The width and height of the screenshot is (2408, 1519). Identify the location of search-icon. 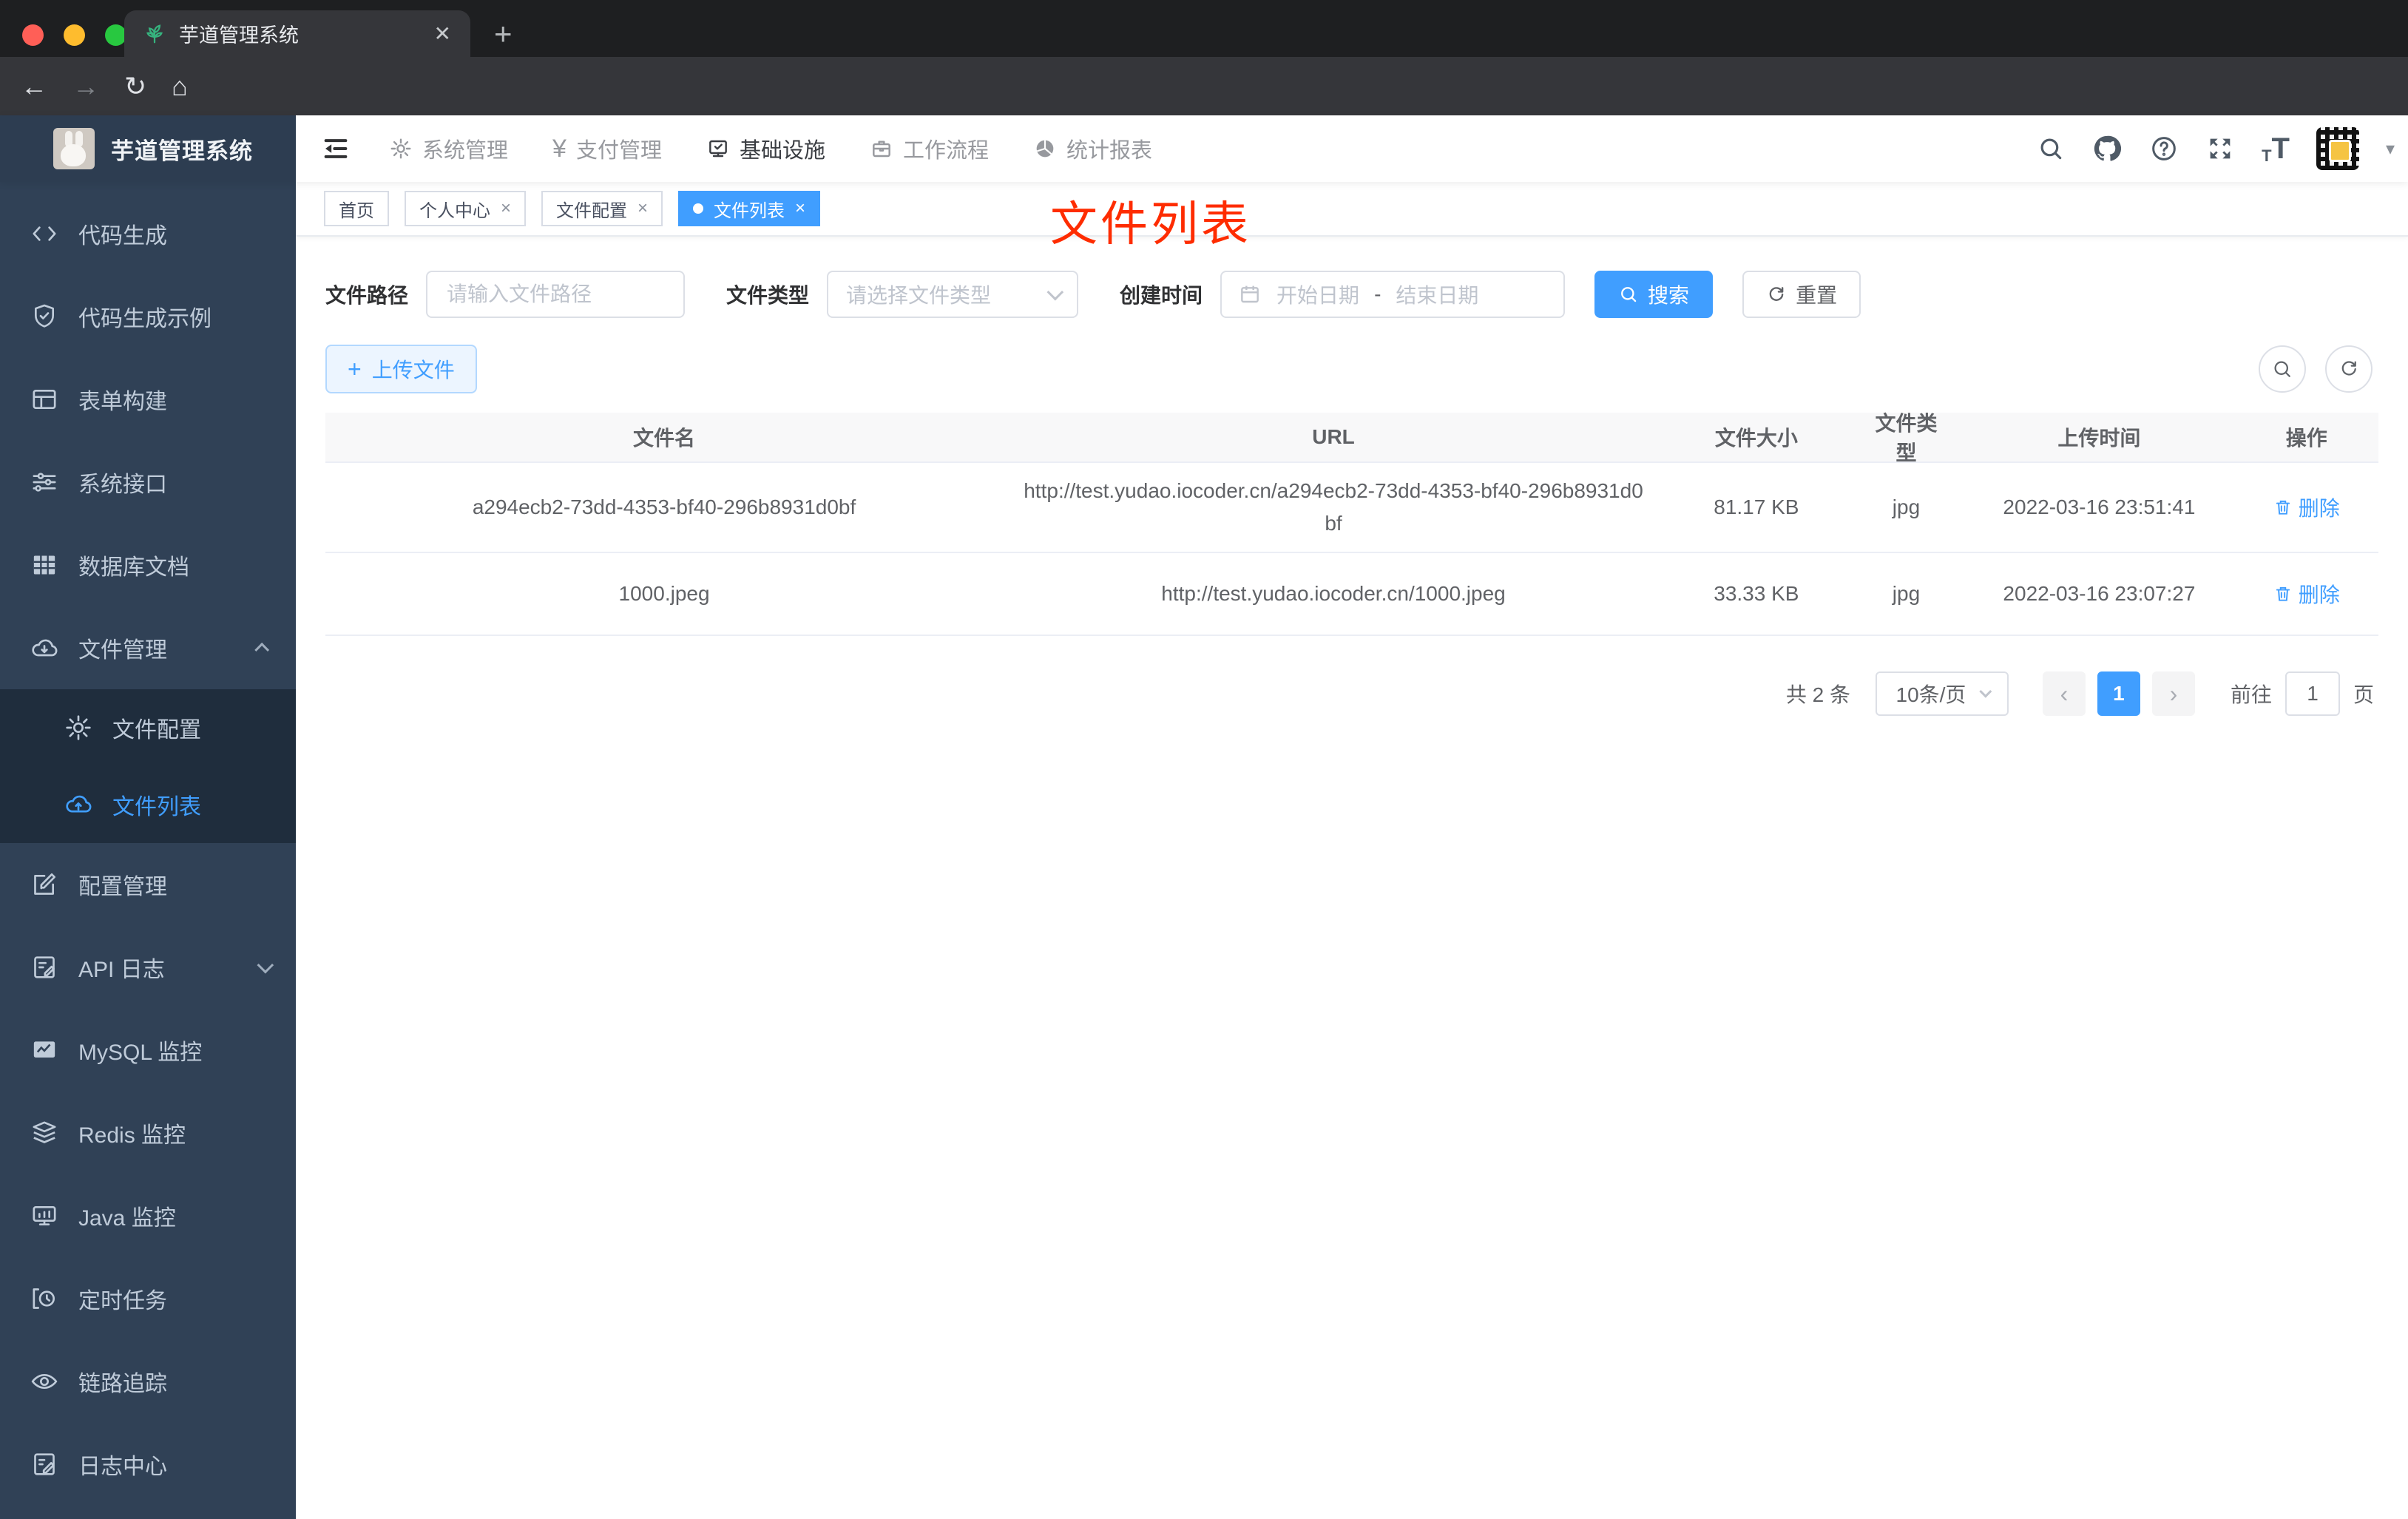
(2051, 149).